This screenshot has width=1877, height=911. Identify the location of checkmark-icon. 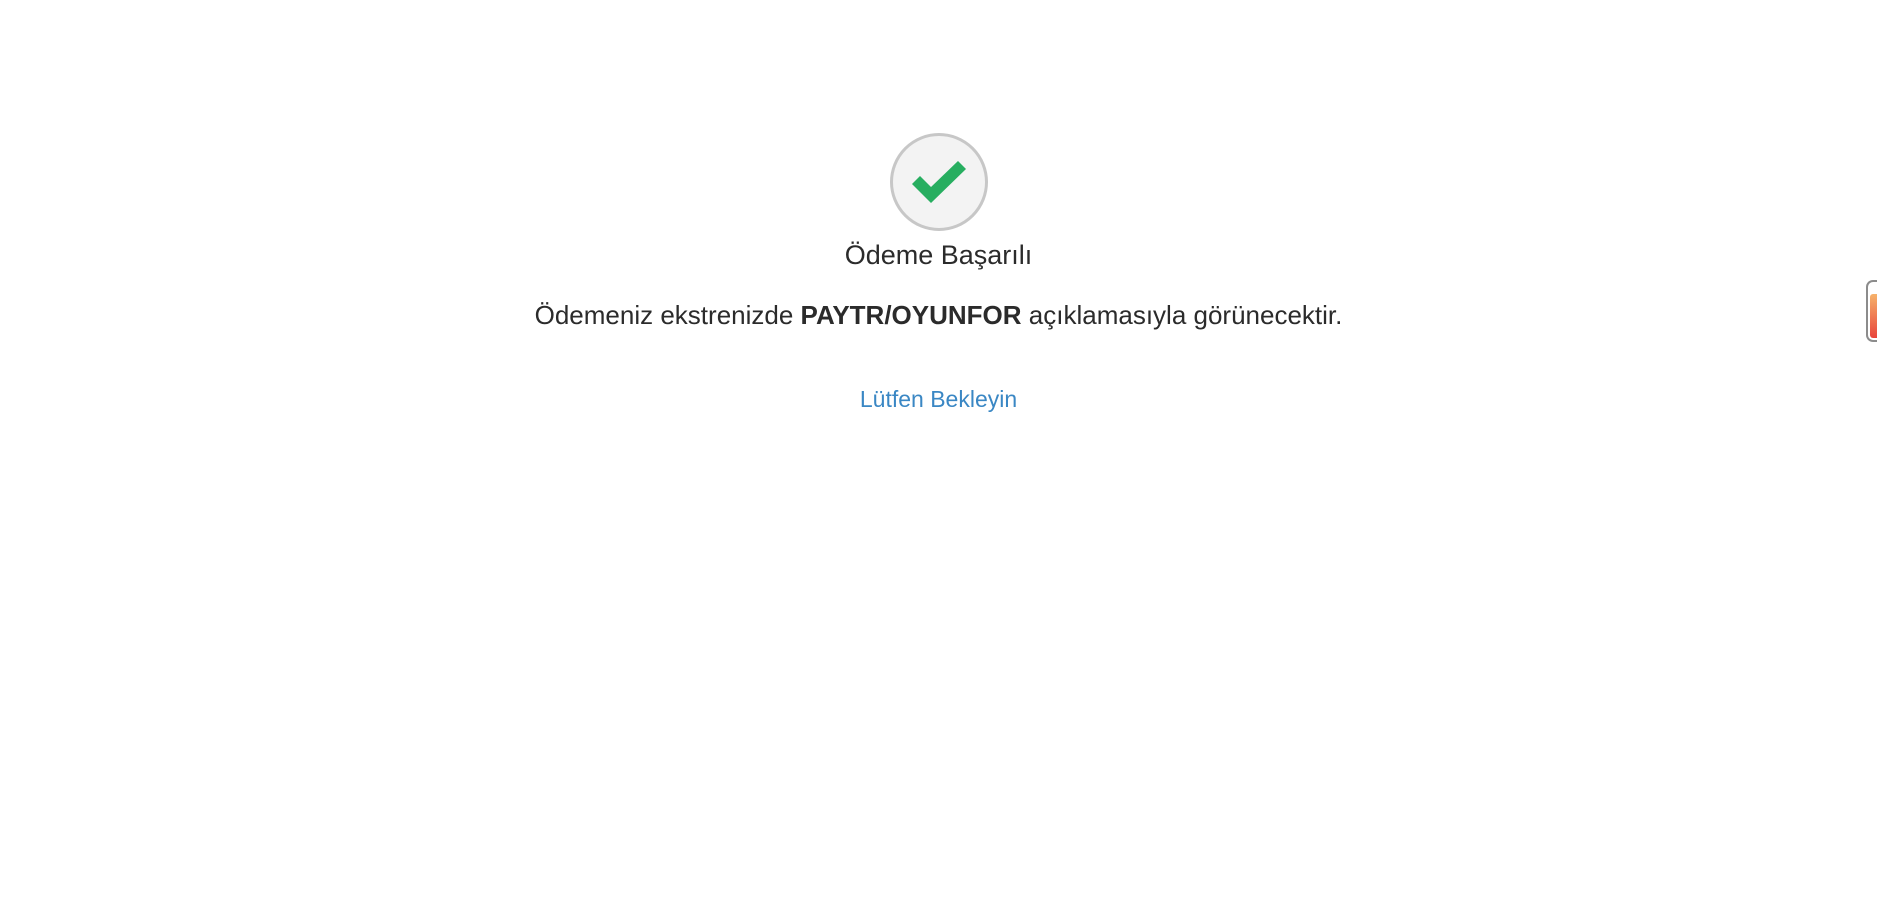
(938, 182).